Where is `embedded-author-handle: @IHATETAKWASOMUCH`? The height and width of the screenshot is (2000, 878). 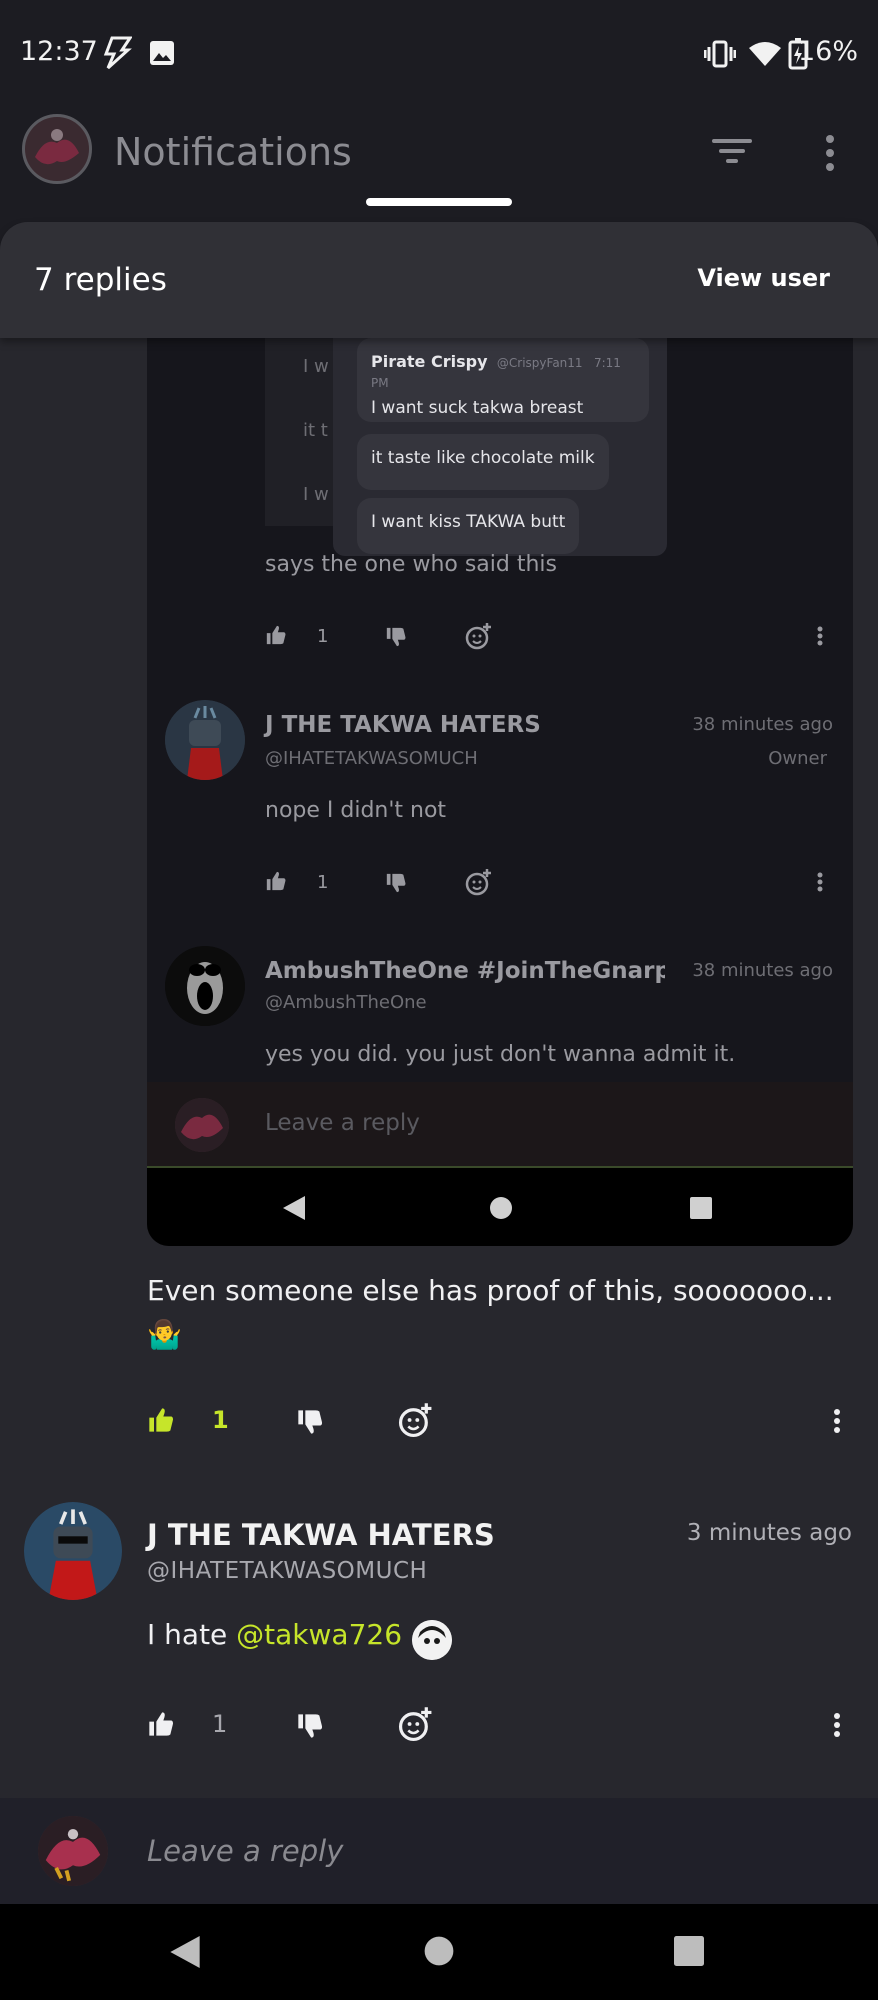
embedded-author-handle: @IHATETAKWASOMUCH is located at coordinates (371, 758).